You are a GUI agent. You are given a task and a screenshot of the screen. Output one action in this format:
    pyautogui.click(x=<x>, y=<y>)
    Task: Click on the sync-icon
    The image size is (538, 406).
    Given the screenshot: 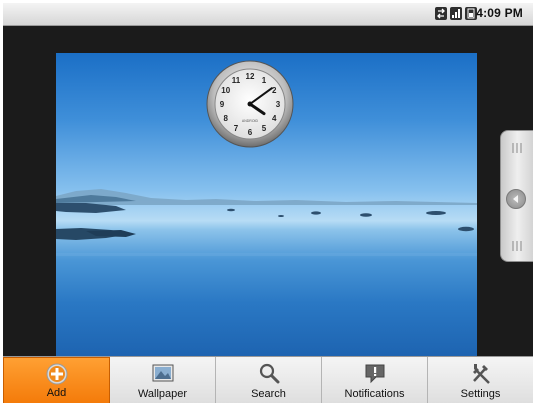 What is the action you would take?
    pyautogui.click(x=441, y=13)
    